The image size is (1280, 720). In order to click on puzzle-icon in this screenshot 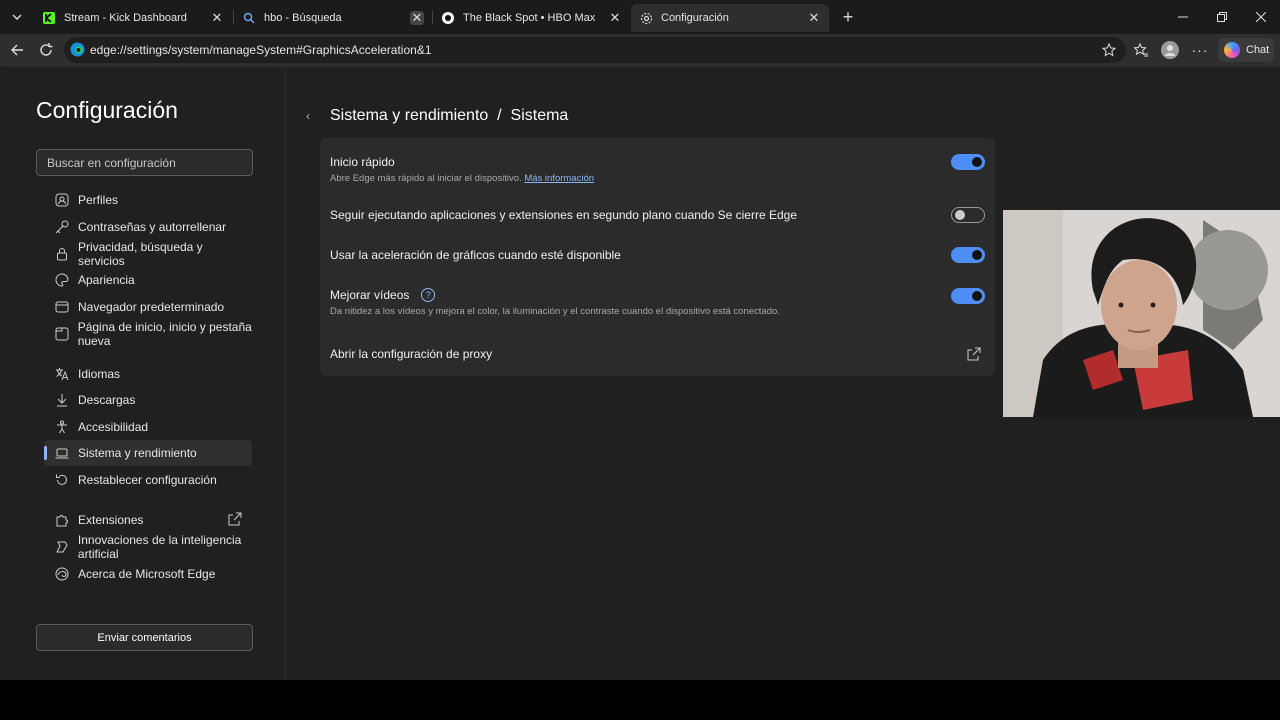, I will do `click(62, 520)`.